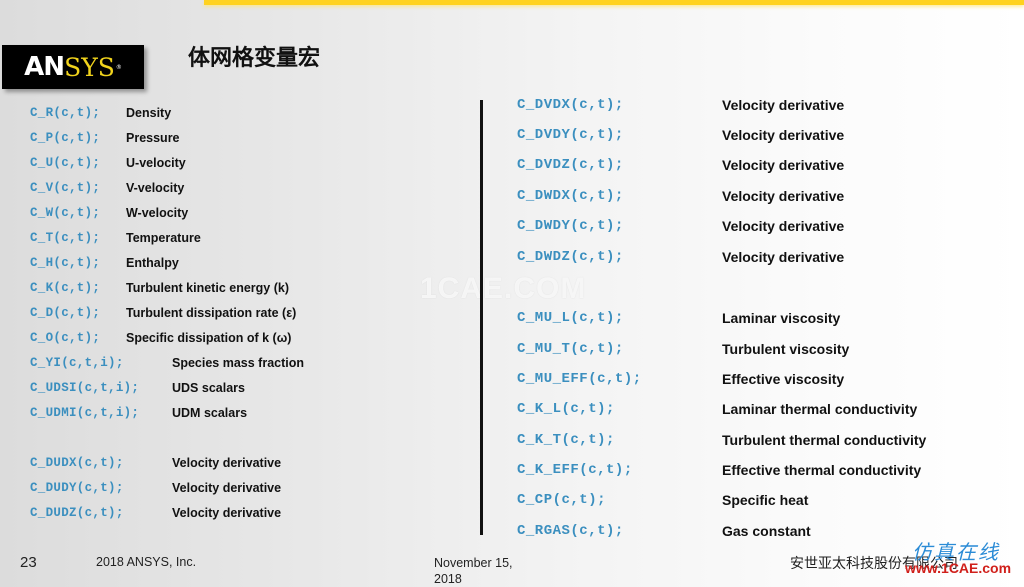 The width and height of the screenshot is (1024, 587). Describe the element at coordinates (156, 163) in the screenshot. I see `macro-description: U-velocity` at that location.